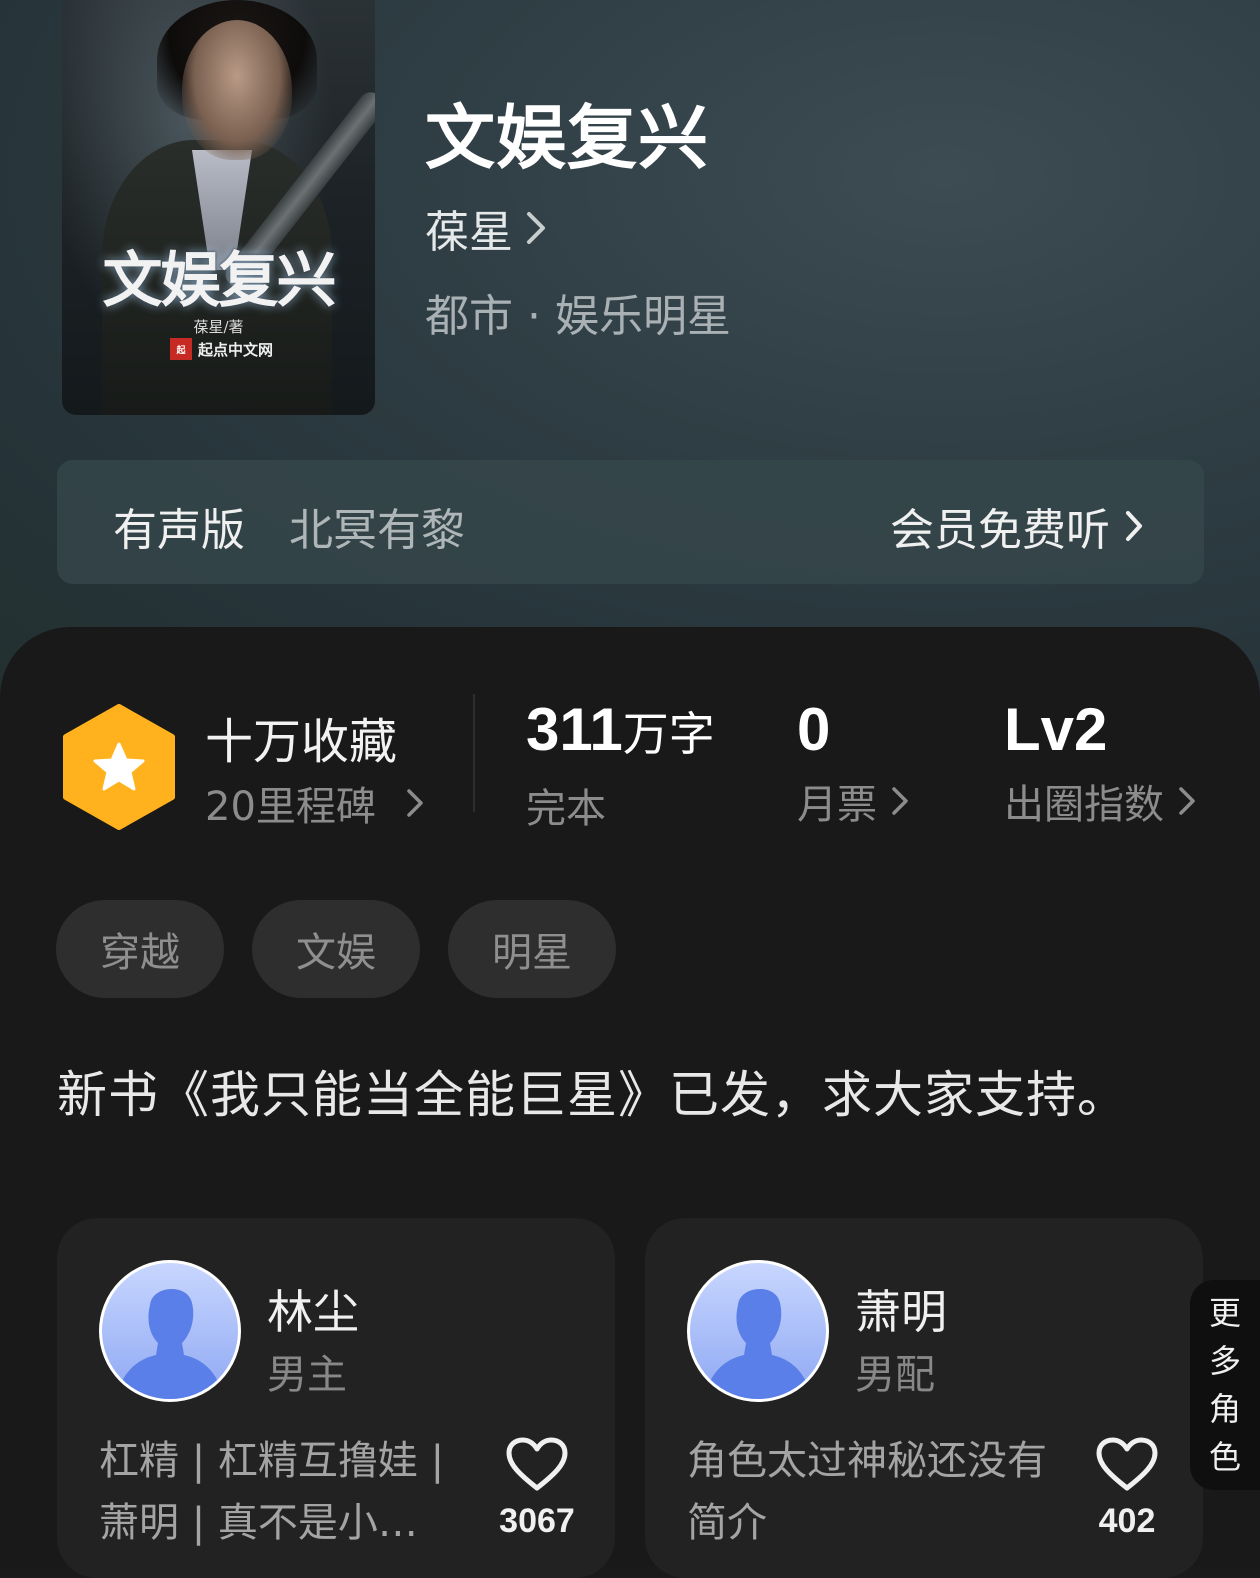  I want to click on cover-publisher: 起 起点中文网, so click(221, 349).